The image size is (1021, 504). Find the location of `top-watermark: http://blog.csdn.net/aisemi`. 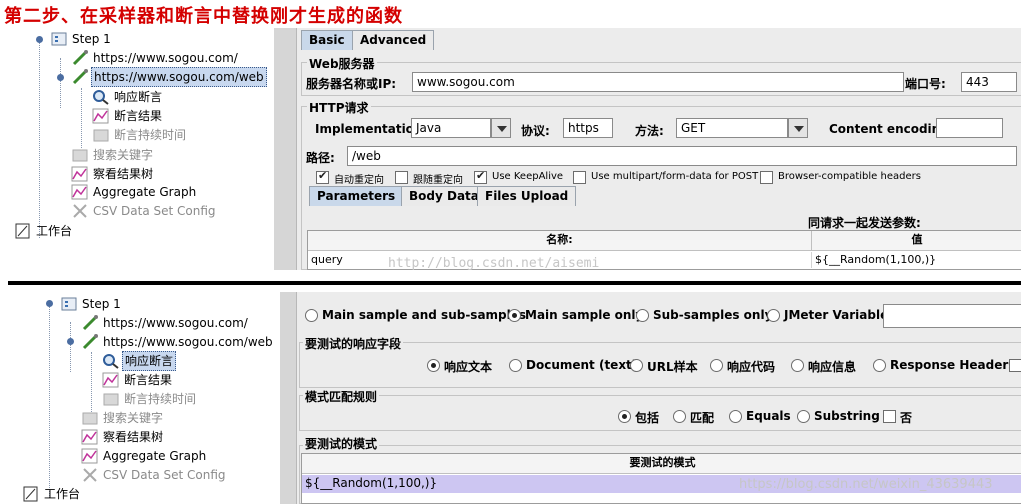

top-watermark: http://blog.csdn.net/aisemi is located at coordinates (494, 263).